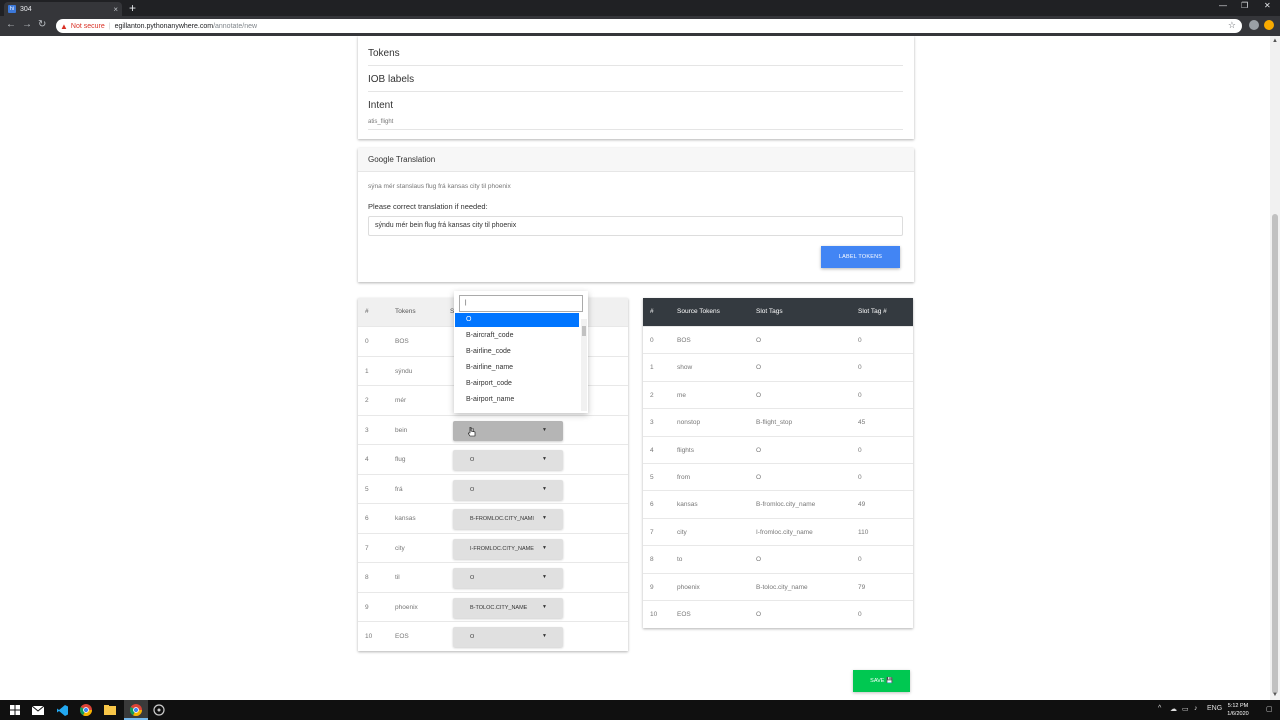  What do you see at coordinates (1238, 706) in the screenshot?
I see `clock-time: 5:12 PM` at bounding box center [1238, 706].